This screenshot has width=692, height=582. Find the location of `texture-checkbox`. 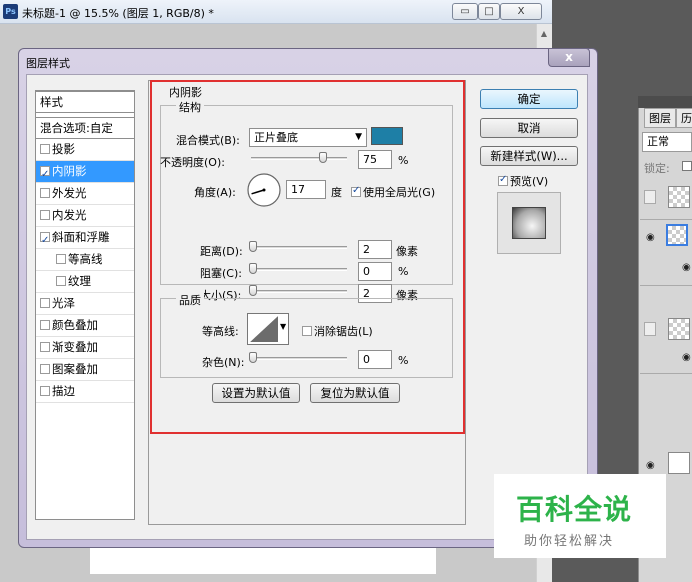

texture-checkbox is located at coordinates (61, 281).